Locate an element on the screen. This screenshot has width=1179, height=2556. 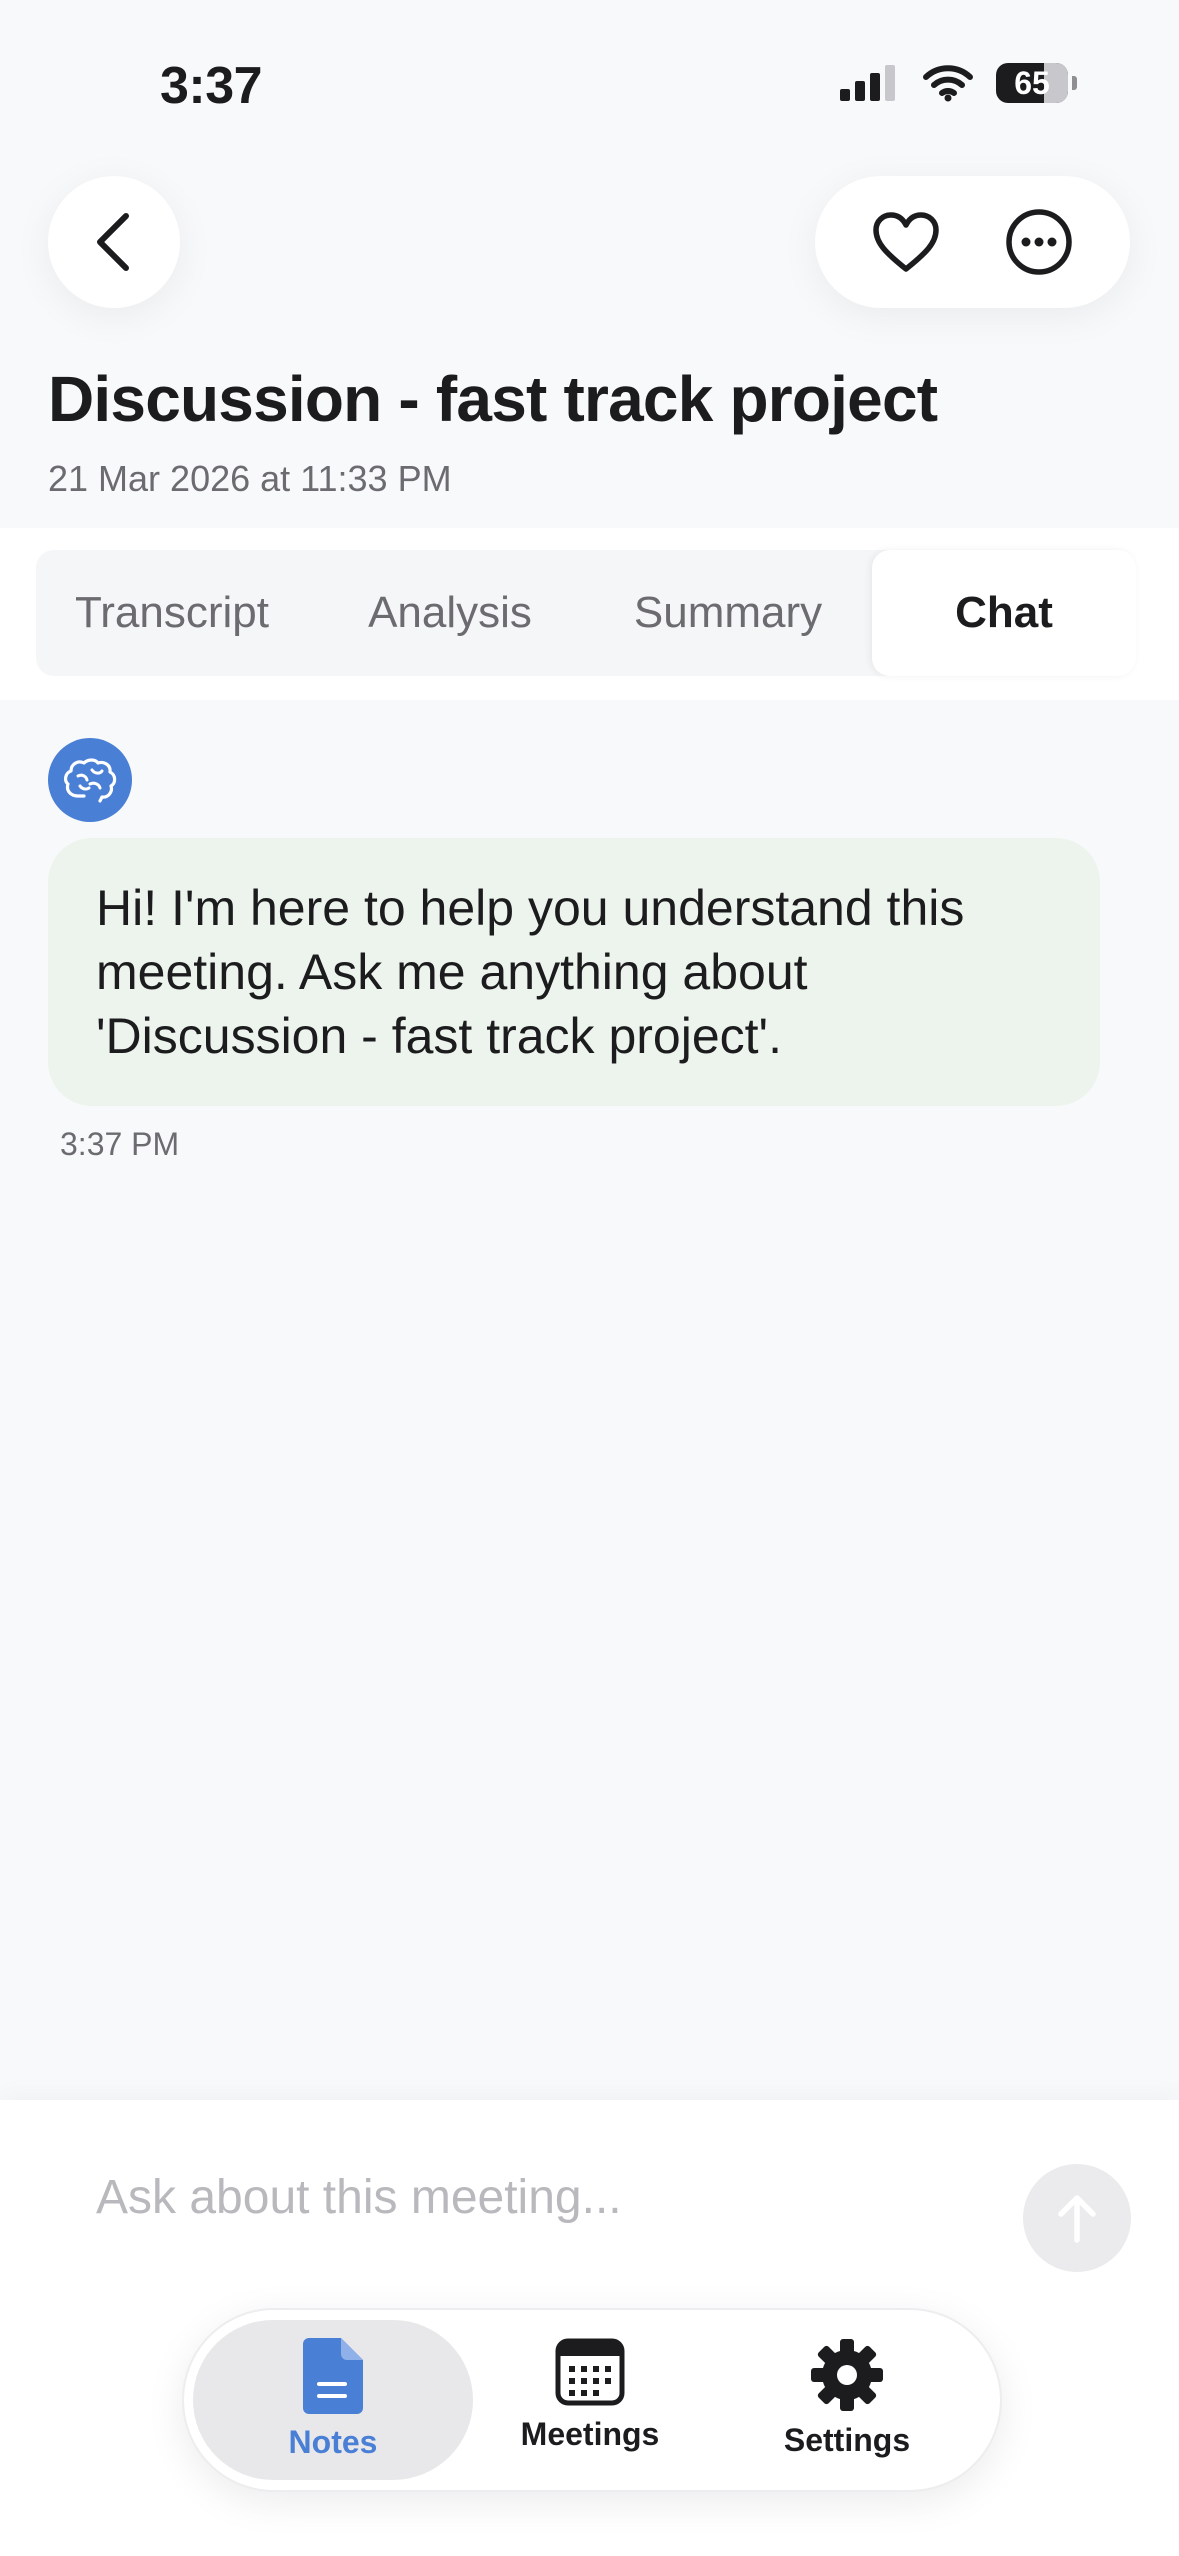
nav-notes: Notes is located at coordinates (333, 2403).